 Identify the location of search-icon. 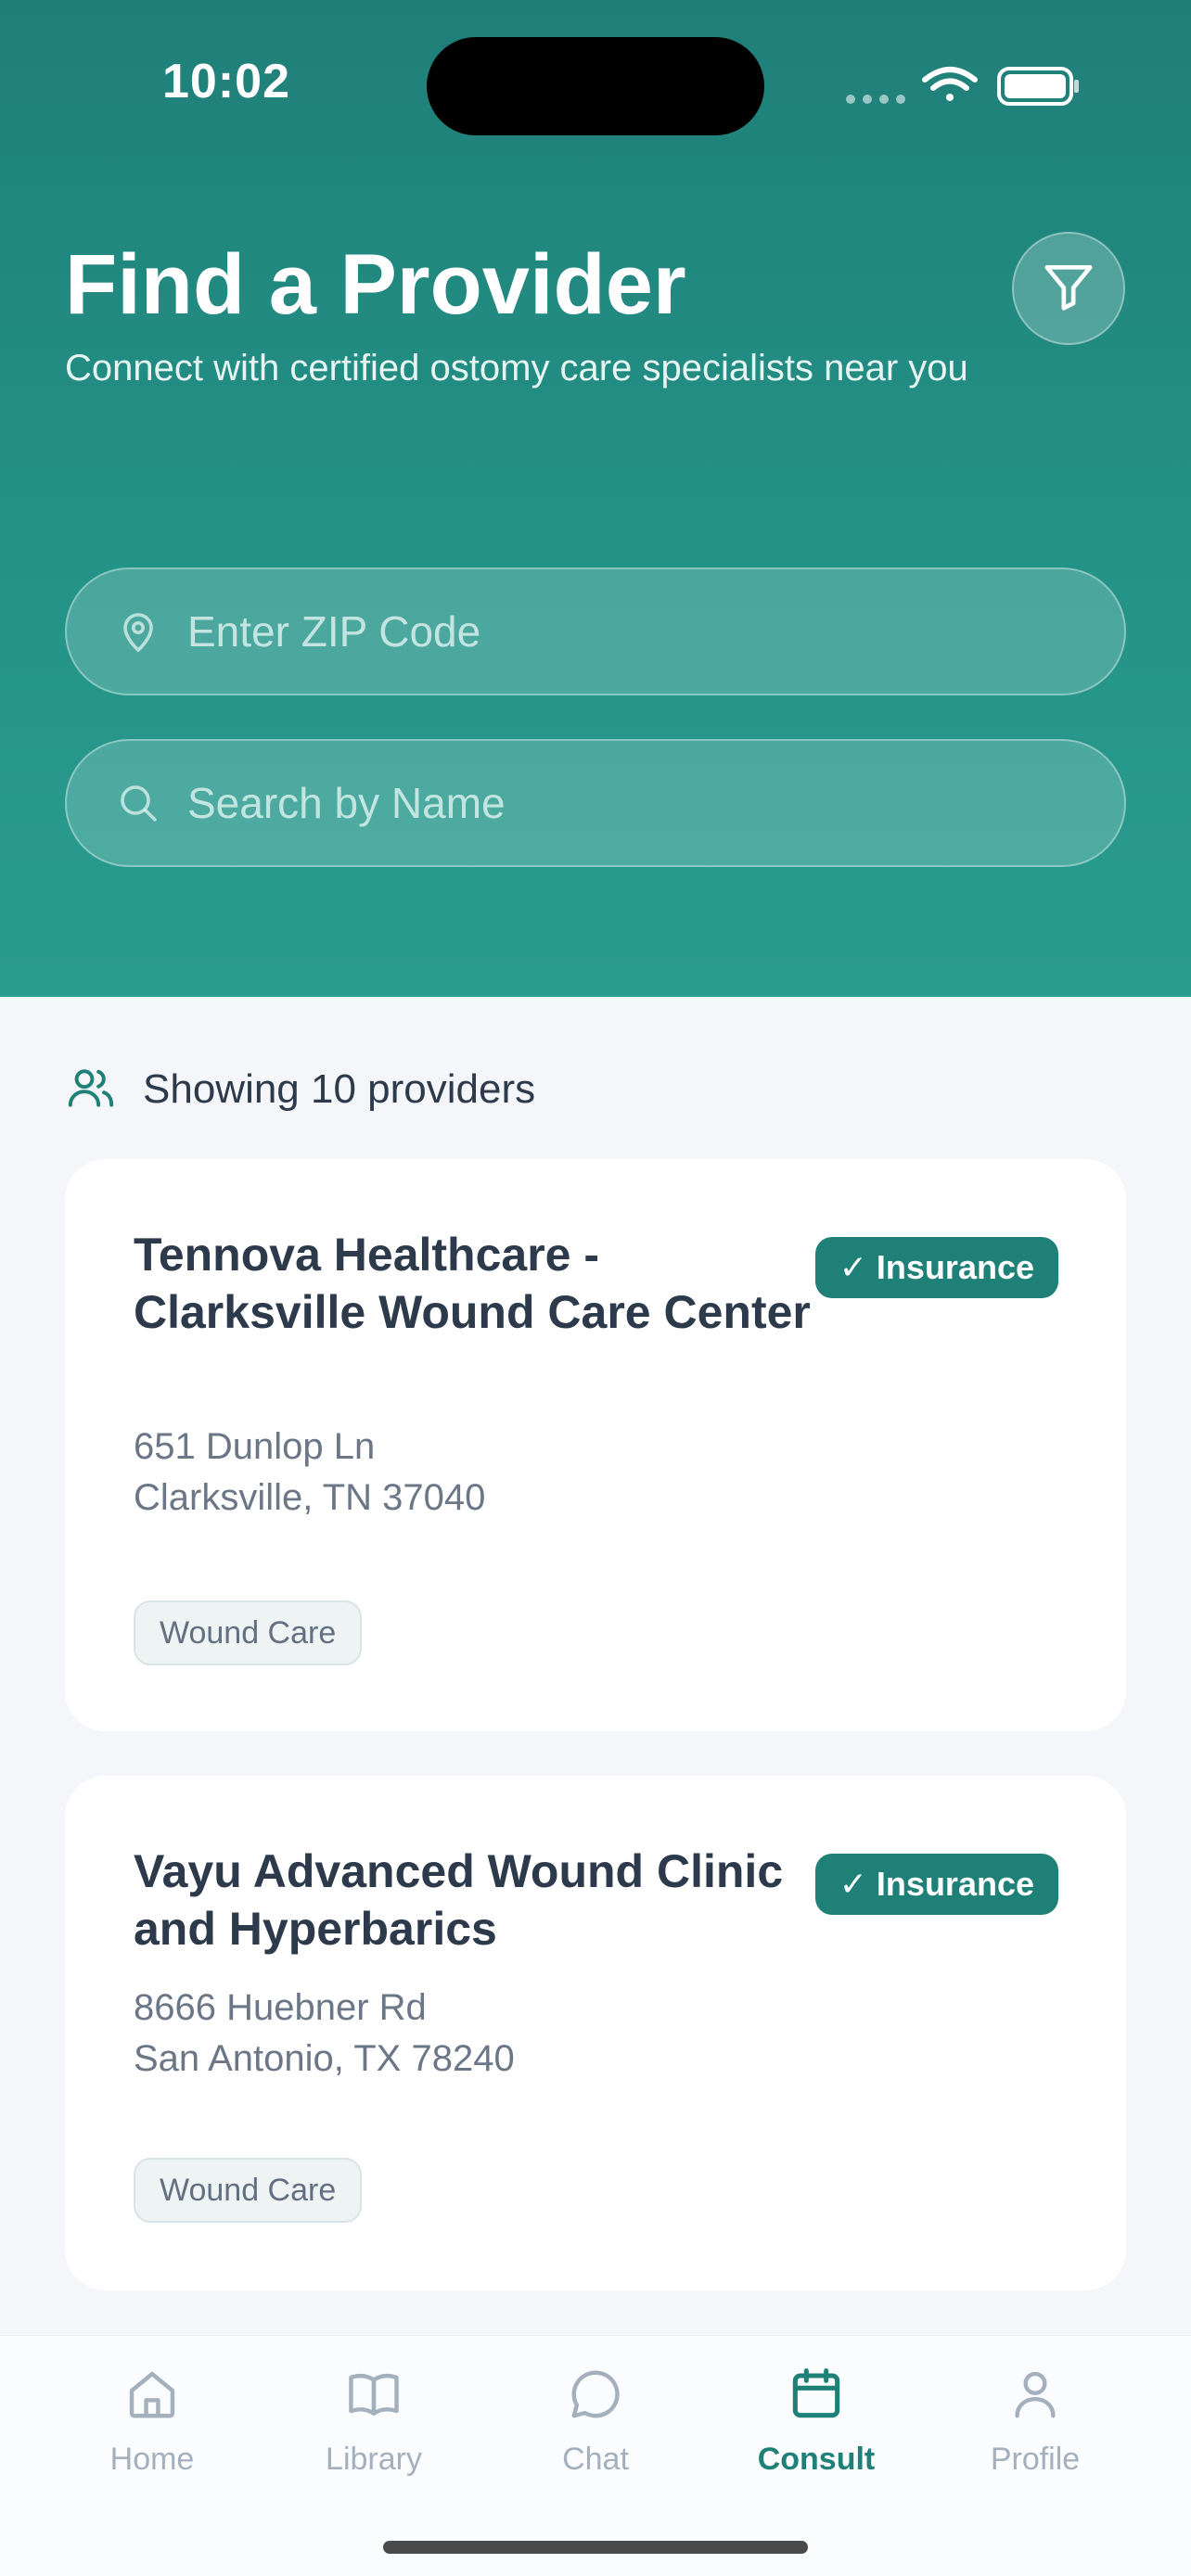
(138, 803).